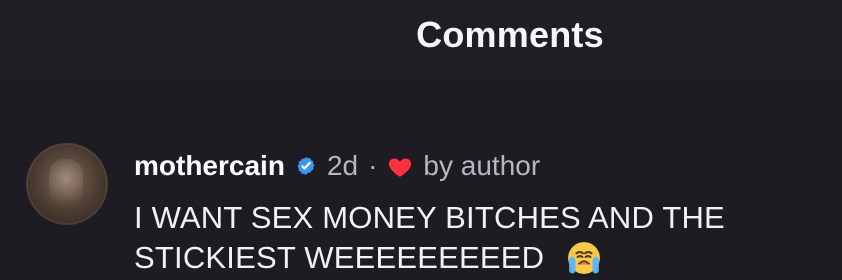 Image resolution: width=842 pixels, height=280 pixels. Describe the element at coordinates (400, 166) in the screenshot. I see `heart-icon` at that location.